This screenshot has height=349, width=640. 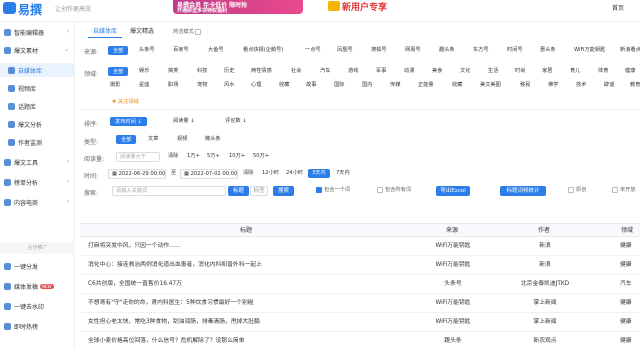 I want to click on tab-viral-picks: 爆文精选, so click(x=142, y=32).